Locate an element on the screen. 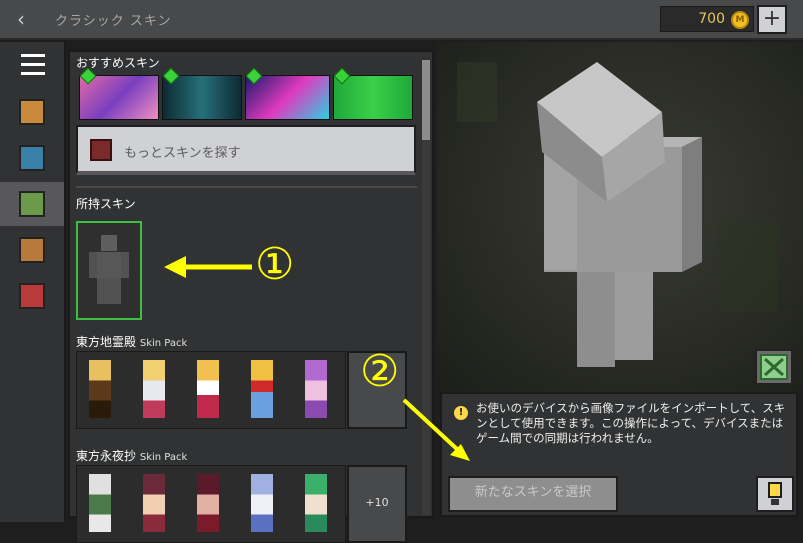 The image size is (803, 543). annotation-arrows is located at coordinates (317, 358).